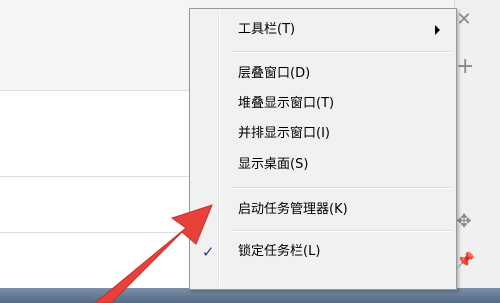 The height and width of the screenshot is (303, 500). What do you see at coordinates (437, 30) in the screenshot?
I see `submenu-arrow-icon` at bounding box center [437, 30].